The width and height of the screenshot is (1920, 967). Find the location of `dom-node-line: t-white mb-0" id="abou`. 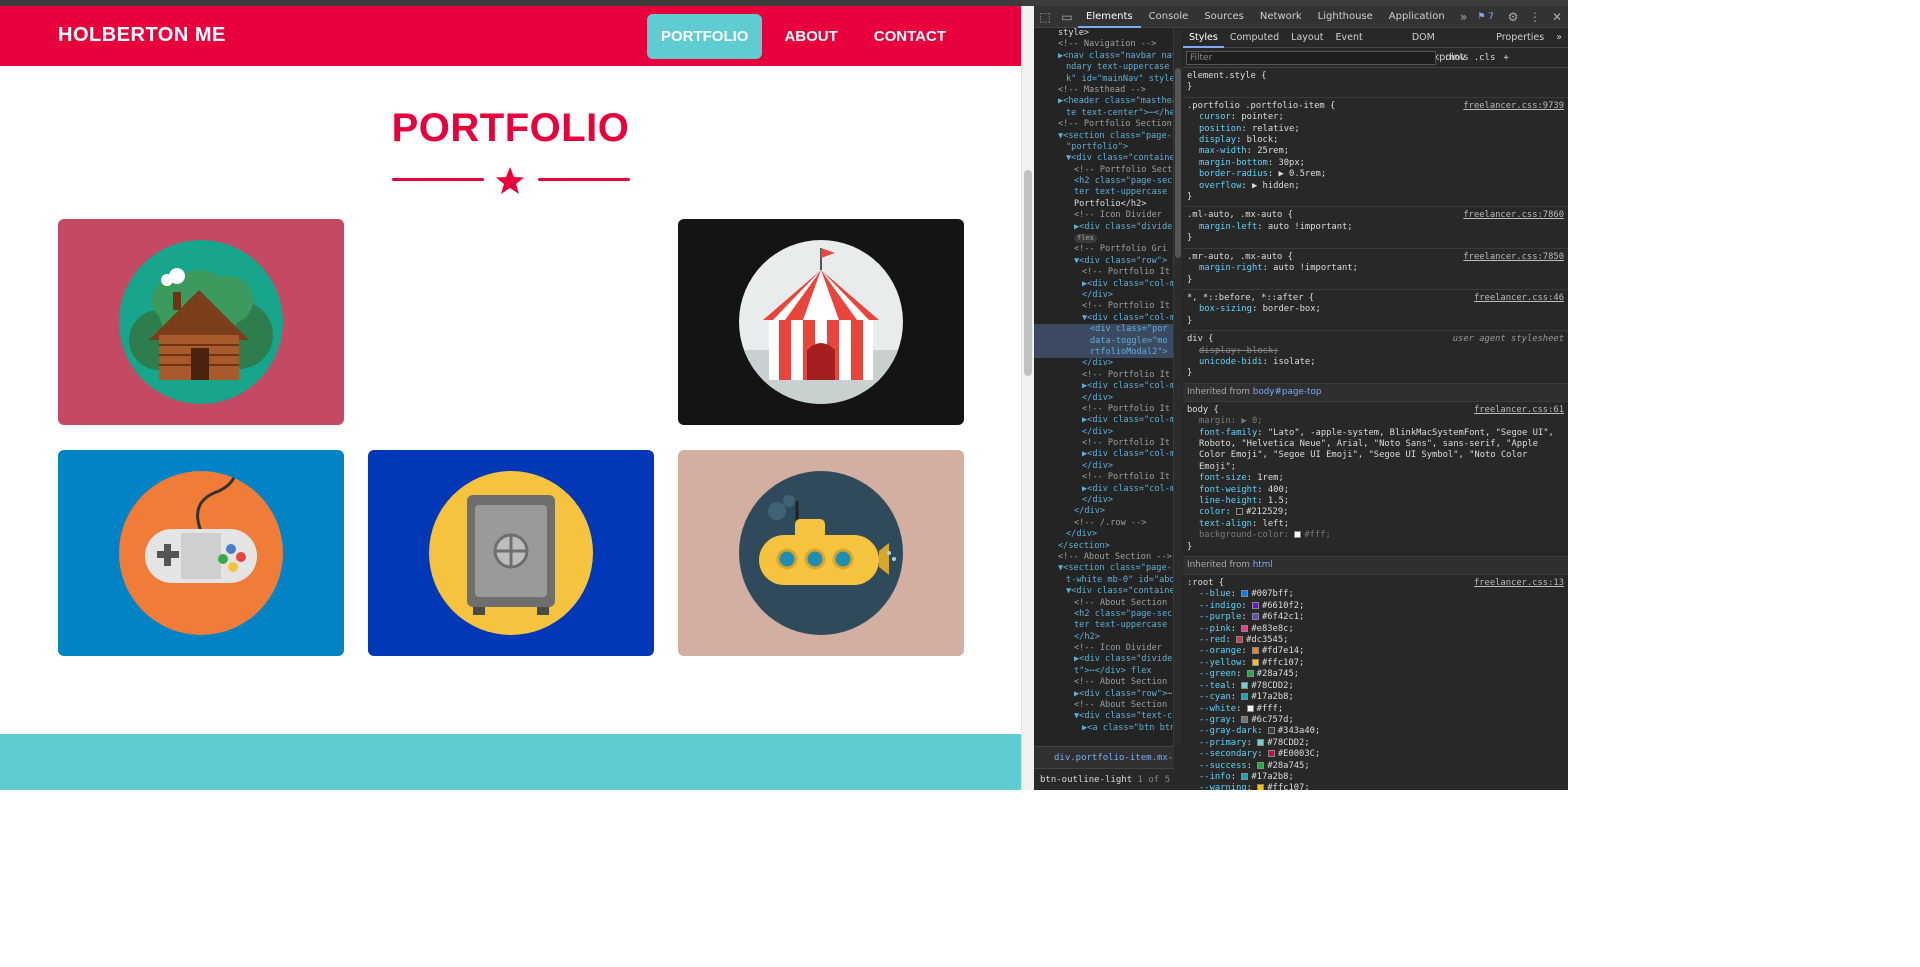

dom-node-line: t-white mb-0" id="abou is located at coordinates (1103, 580).